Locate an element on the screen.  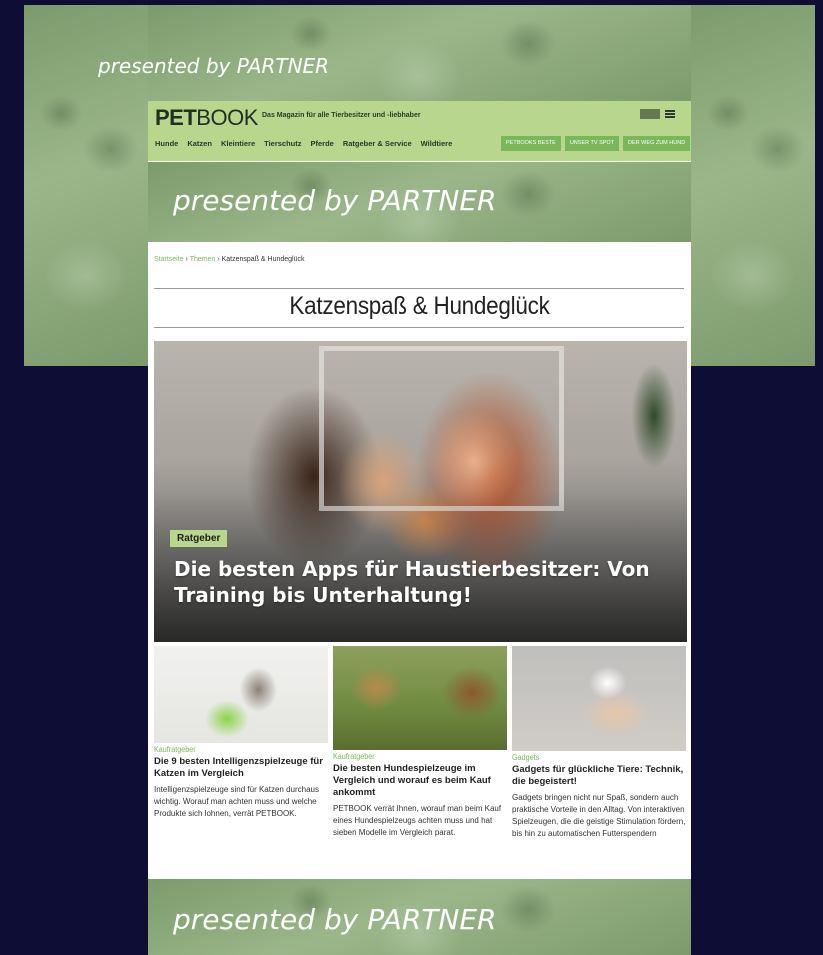
teaser-image-cat-toy is located at coordinates (241, 694).